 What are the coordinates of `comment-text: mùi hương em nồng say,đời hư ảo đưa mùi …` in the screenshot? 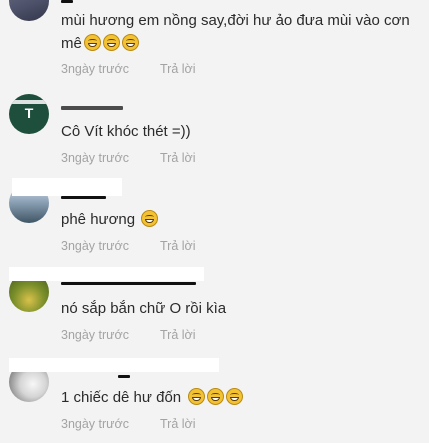 It's located at (235, 32).